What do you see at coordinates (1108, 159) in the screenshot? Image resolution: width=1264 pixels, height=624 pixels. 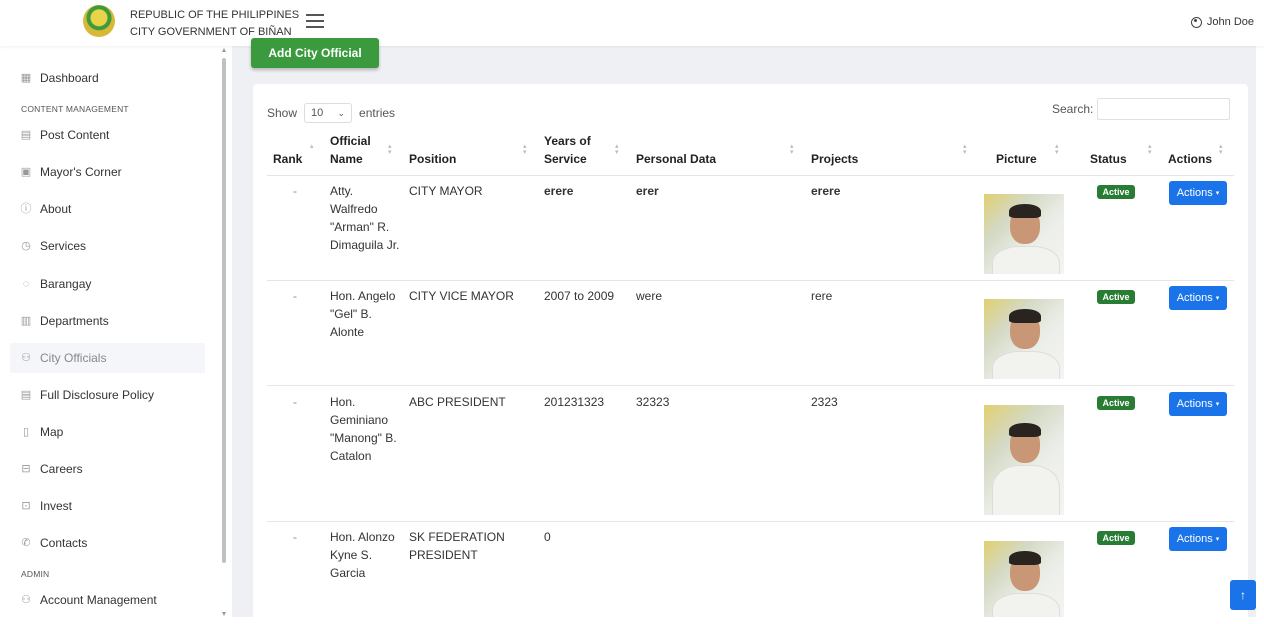 I see `column-header-status: Status` at bounding box center [1108, 159].